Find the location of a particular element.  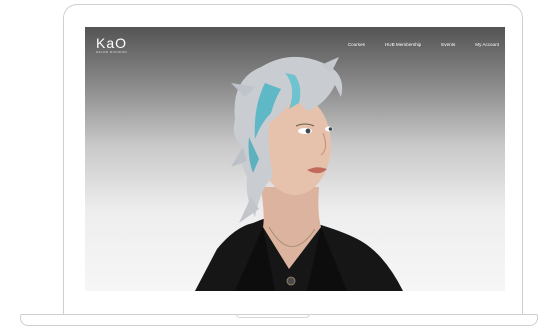

nav-link-hub-membership: HUB Membership is located at coordinates (403, 44).